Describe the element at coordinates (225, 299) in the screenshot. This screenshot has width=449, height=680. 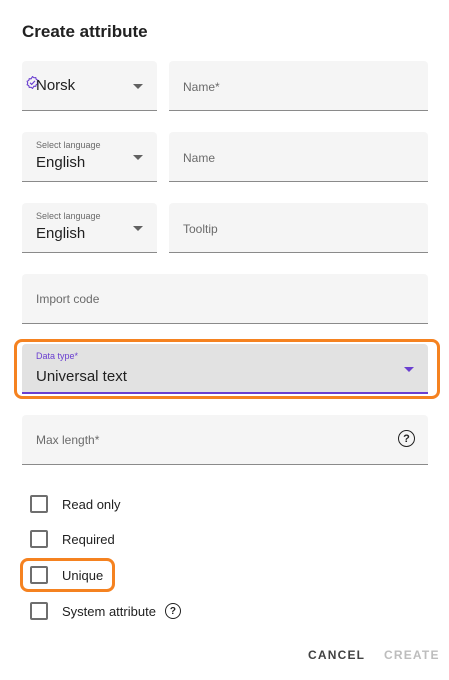
I see `import-code-input: Import code` at that location.